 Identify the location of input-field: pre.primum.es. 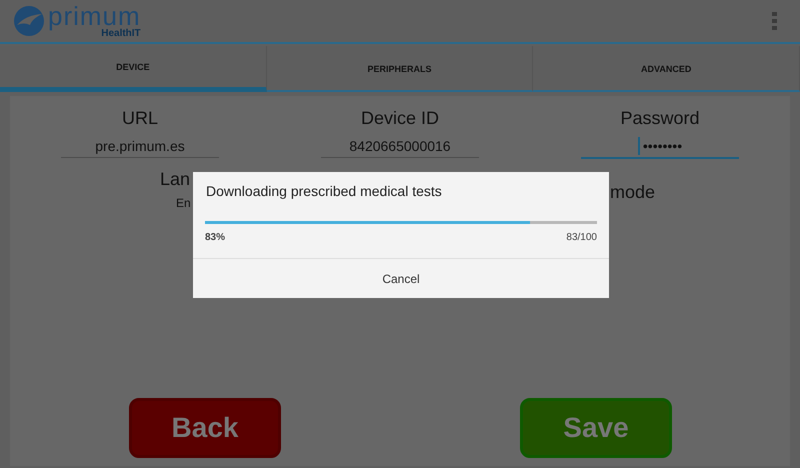
(140, 146).